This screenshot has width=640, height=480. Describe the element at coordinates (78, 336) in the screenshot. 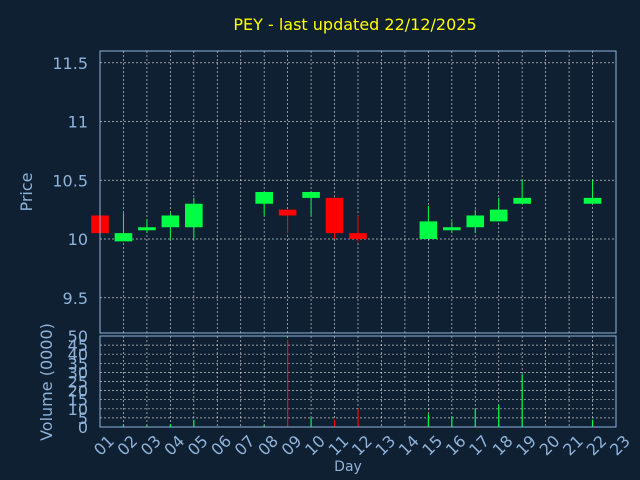

I see `volume-tick-label: 50` at that location.